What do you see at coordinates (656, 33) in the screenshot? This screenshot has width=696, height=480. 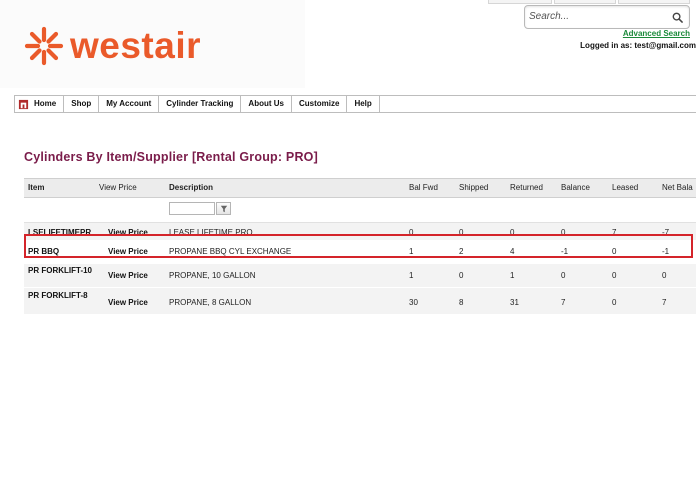 I see `advanced-search-link: Advanced Search` at bounding box center [656, 33].